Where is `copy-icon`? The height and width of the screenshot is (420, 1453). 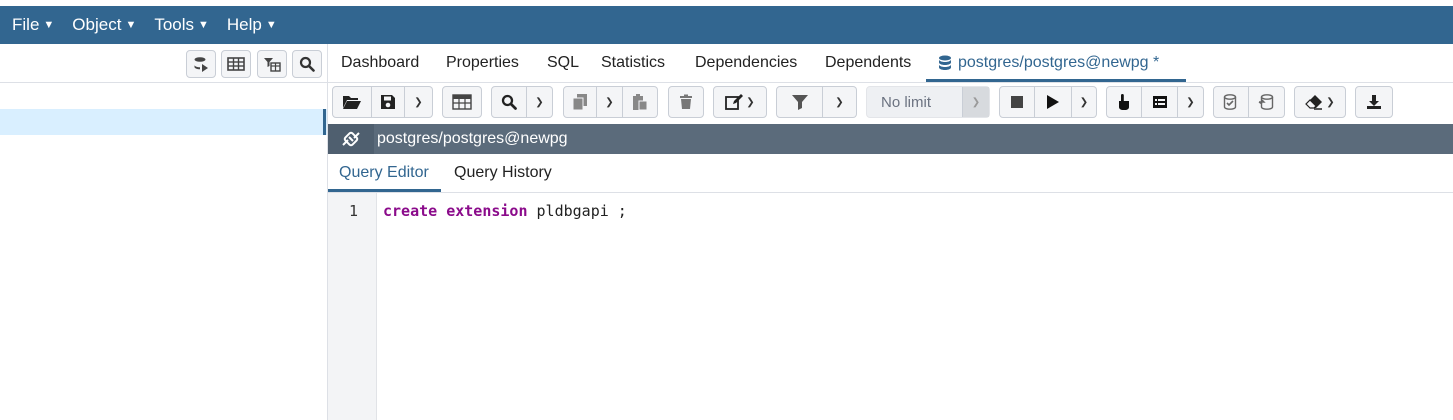 copy-icon is located at coordinates (579, 102).